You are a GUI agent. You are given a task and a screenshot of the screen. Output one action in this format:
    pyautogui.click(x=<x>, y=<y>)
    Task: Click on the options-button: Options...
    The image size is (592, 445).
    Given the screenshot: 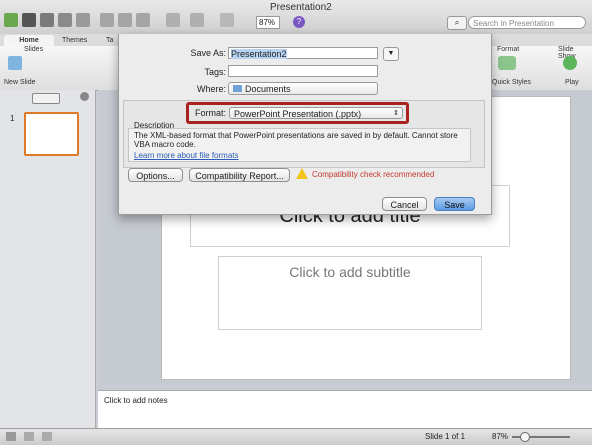 What is the action you would take?
    pyautogui.click(x=155, y=175)
    